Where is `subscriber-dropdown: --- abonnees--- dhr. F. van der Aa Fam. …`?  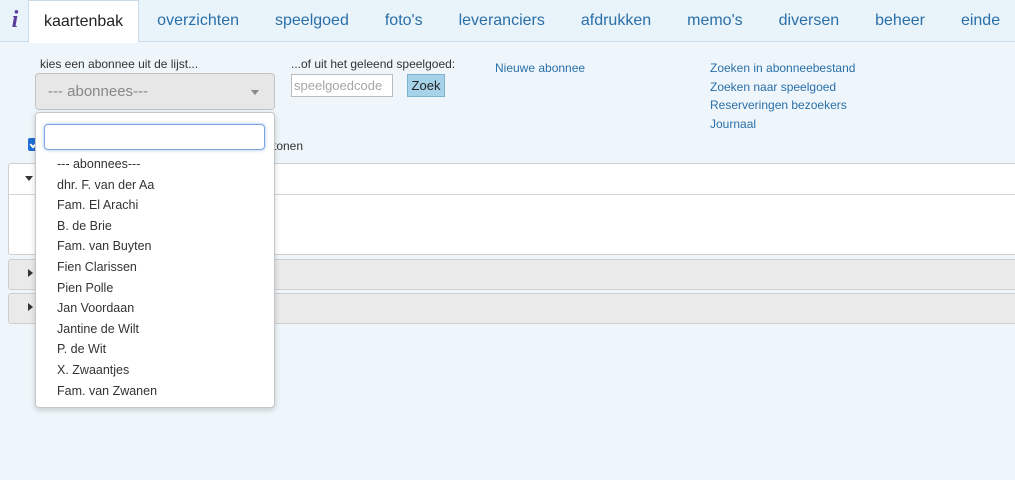
subscriber-dropdown: --- abonnees--- dhr. F. van der Aa Fam. … is located at coordinates (155, 260).